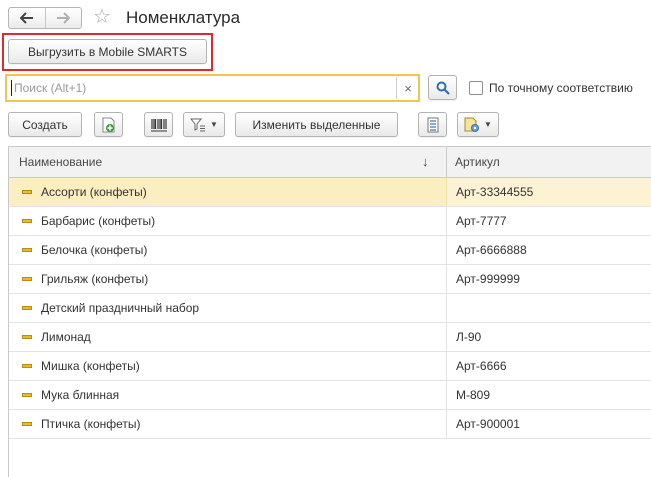 The width and height of the screenshot is (651, 477). I want to click on row-name: Мука блинная, so click(80, 395).